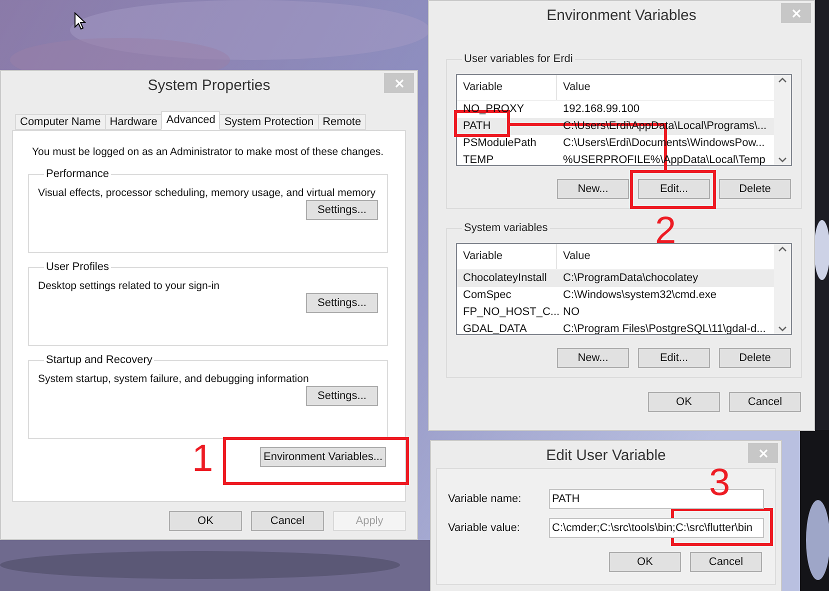 This screenshot has width=829, height=591. What do you see at coordinates (203, 459) in the screenshot?
I see `step-number: 1` at bounding box center [203, 459].